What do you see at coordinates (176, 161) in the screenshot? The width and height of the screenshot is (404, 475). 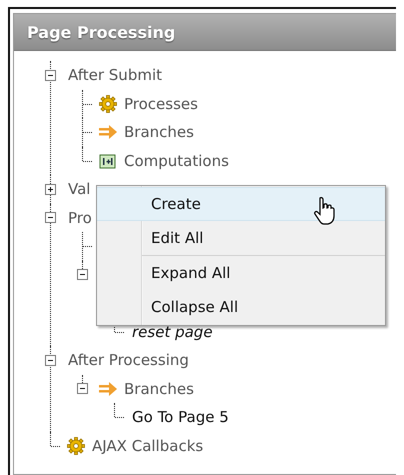 I see `tree-node: Computations` at bounding box center [176, 161].